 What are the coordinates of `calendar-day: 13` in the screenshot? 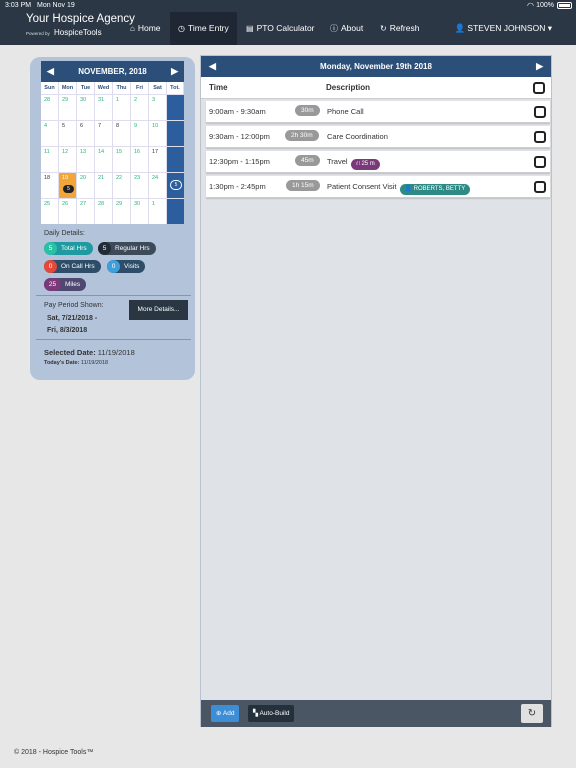 It's located at (86, 159).